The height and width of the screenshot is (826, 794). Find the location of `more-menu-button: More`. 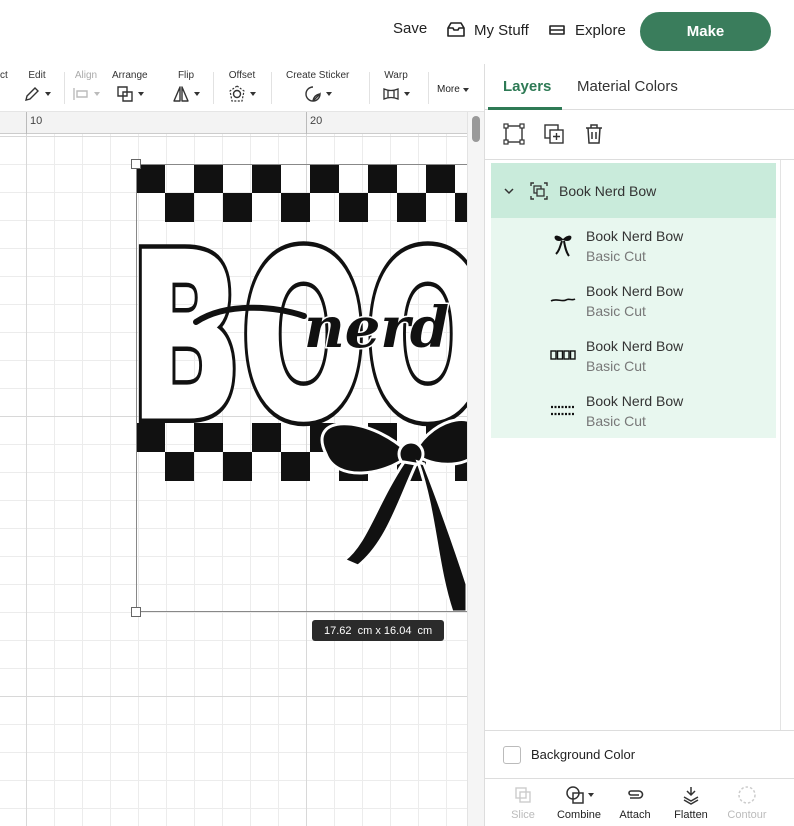

more-menu-button: More is located at coordinates (453, 89).